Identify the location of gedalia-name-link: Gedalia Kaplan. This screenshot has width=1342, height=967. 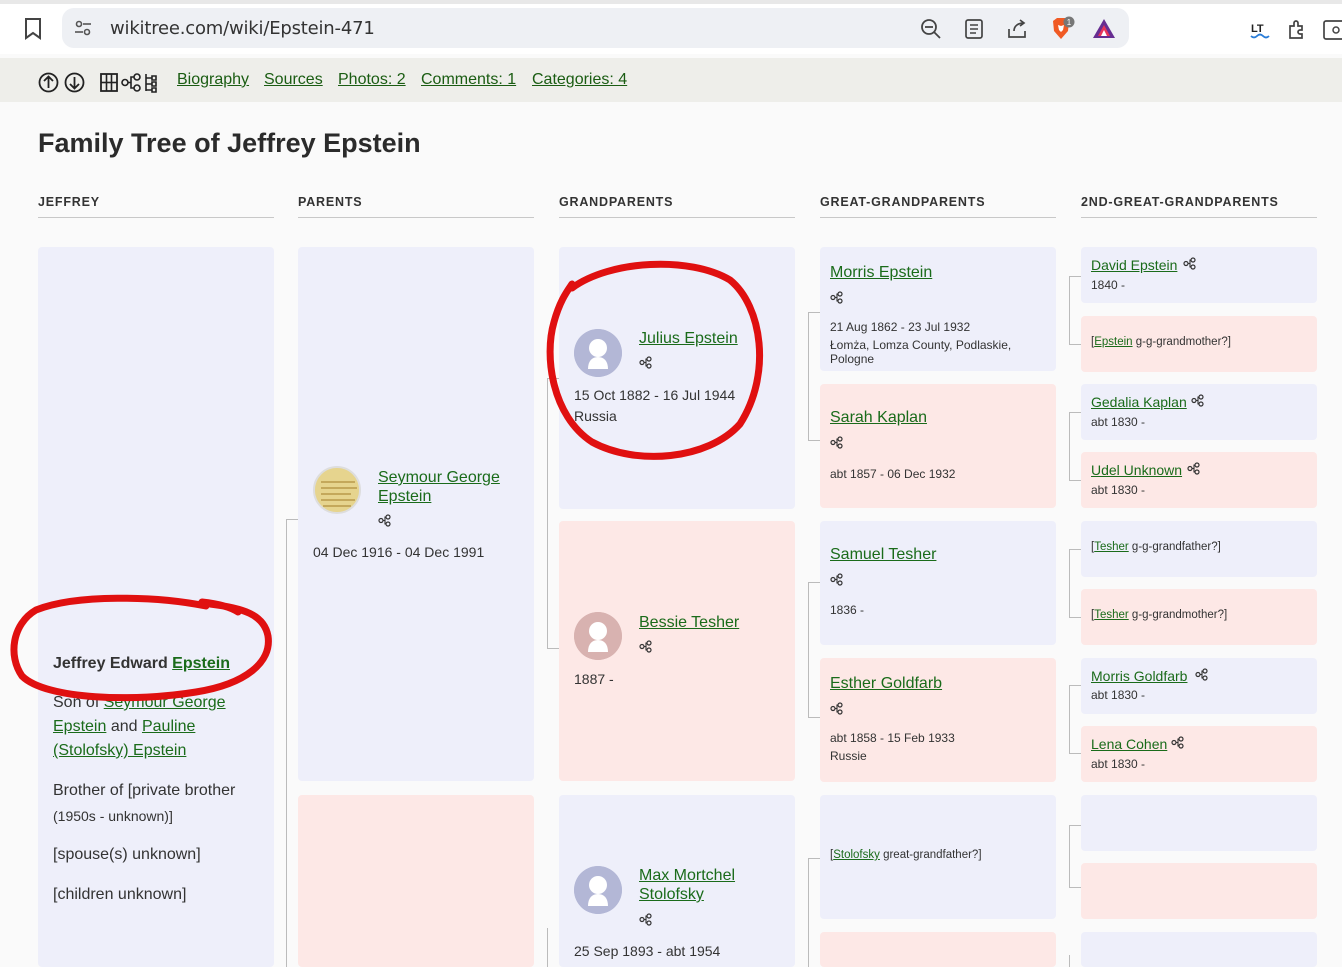
(1139, 402).